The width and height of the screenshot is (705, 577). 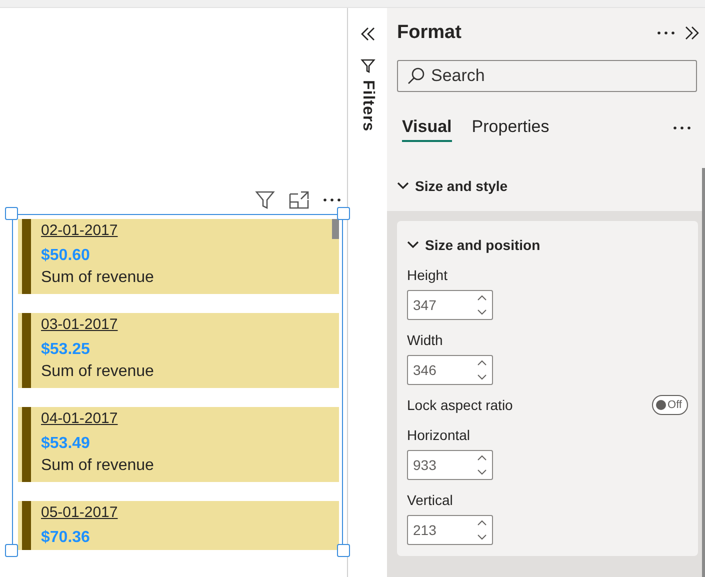 I want to click on revenue-value: $53.49, so click(x=66, y=444).